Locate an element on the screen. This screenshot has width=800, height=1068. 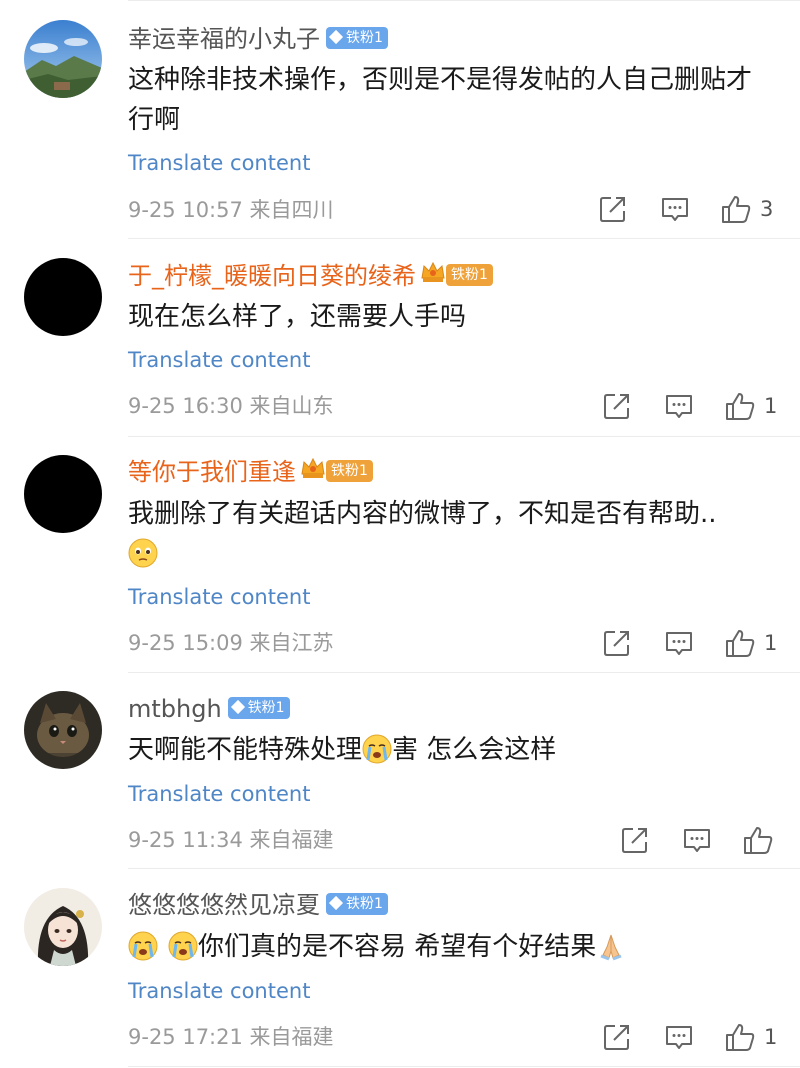
username: mtbhgh 铁粉1 is located at coordinates (209, 709).